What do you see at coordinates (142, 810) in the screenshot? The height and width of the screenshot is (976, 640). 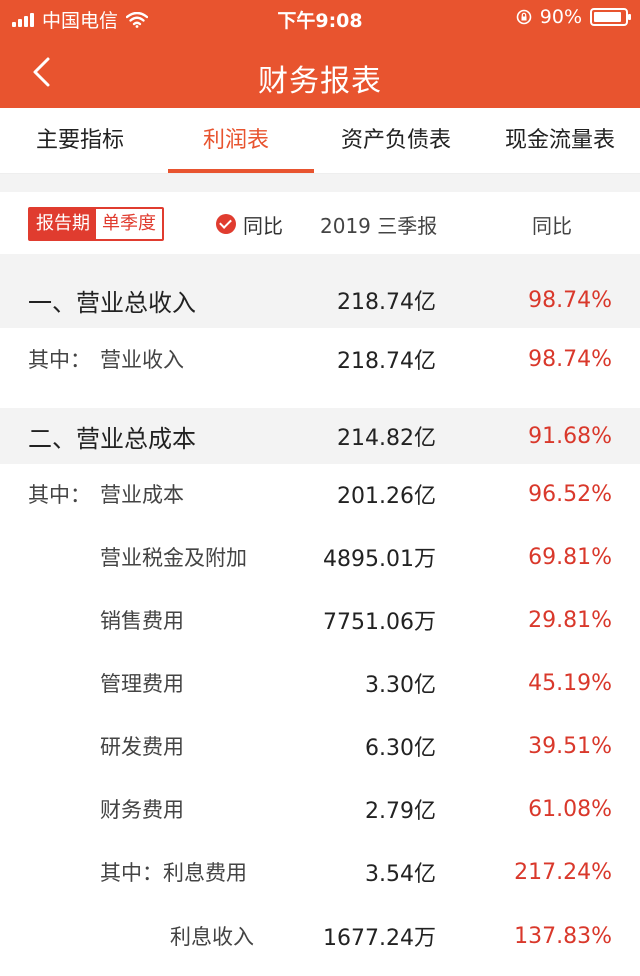 I see `row-label: 财务费用` at bounding box center [142, 810].